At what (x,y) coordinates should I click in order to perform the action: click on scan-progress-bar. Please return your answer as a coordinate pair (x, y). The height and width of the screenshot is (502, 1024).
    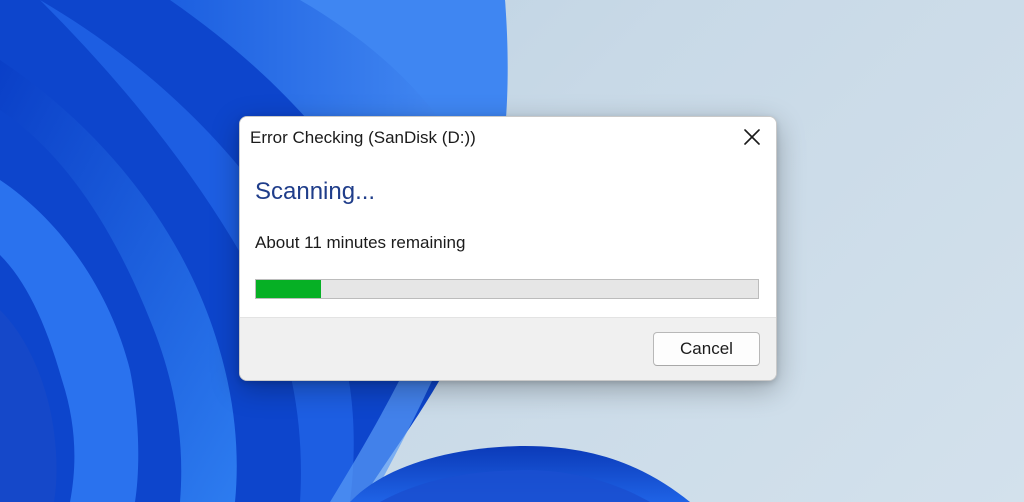
    Looking at the image, I should click on (507, 289).